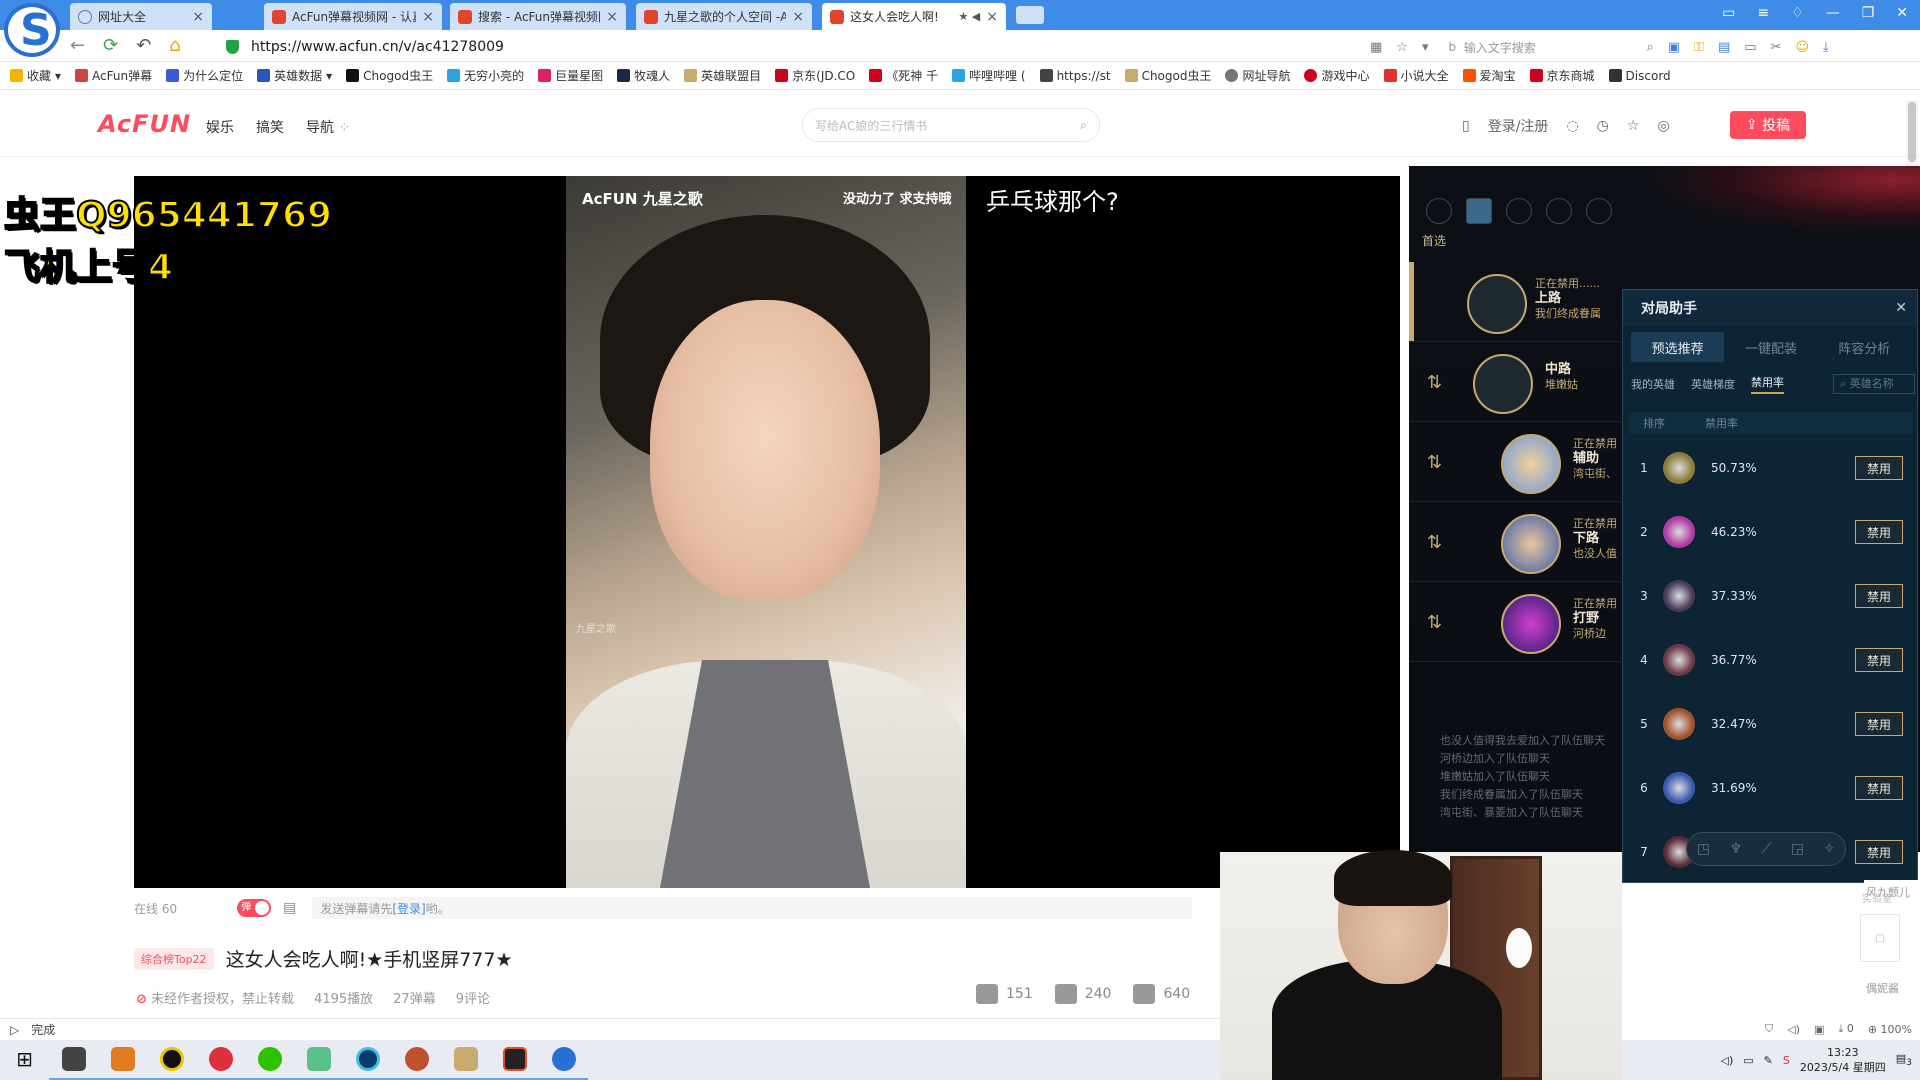  I want to click on subtab-my-heroes: 我的英雄, so click(1653, 384).